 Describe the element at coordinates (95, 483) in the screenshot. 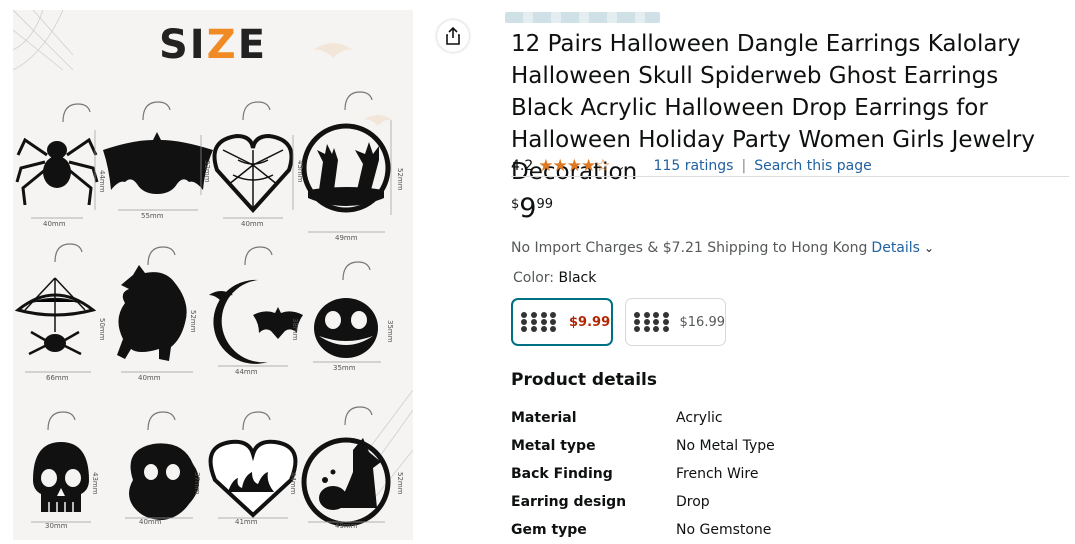

I see `dim-label: 43mm` at that location.